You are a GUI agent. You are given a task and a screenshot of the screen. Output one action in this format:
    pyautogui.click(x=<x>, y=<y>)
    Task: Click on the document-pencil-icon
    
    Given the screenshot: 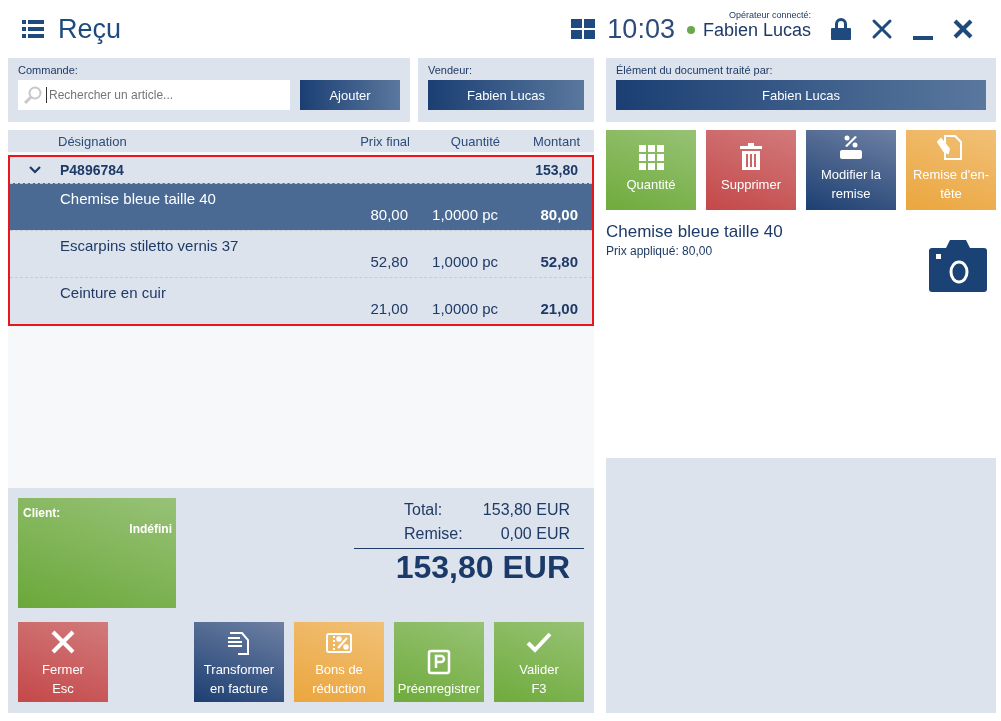 What is the action you would take?
    pyautogui.click(x=951, y=147)
    